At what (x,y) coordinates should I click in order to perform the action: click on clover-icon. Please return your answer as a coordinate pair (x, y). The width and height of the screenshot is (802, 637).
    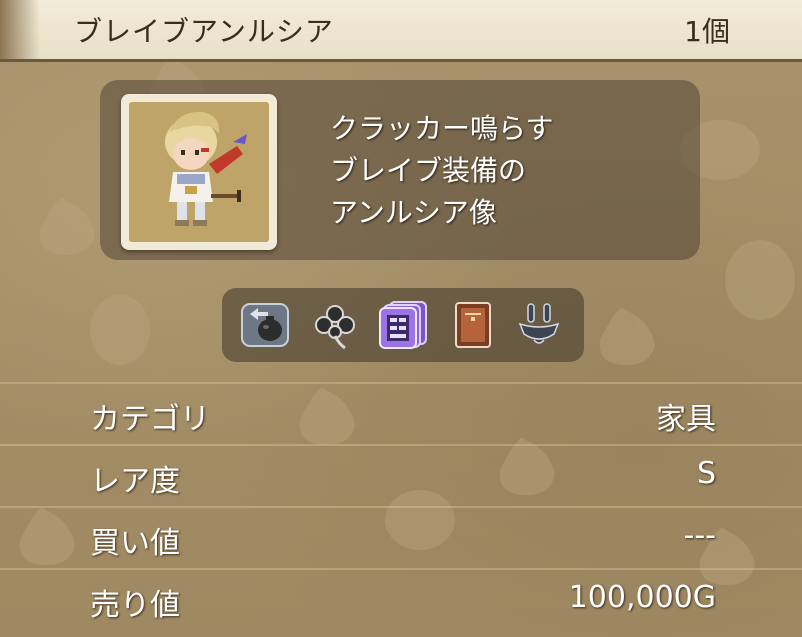
    Looking at the image, I should click on (335, 325).